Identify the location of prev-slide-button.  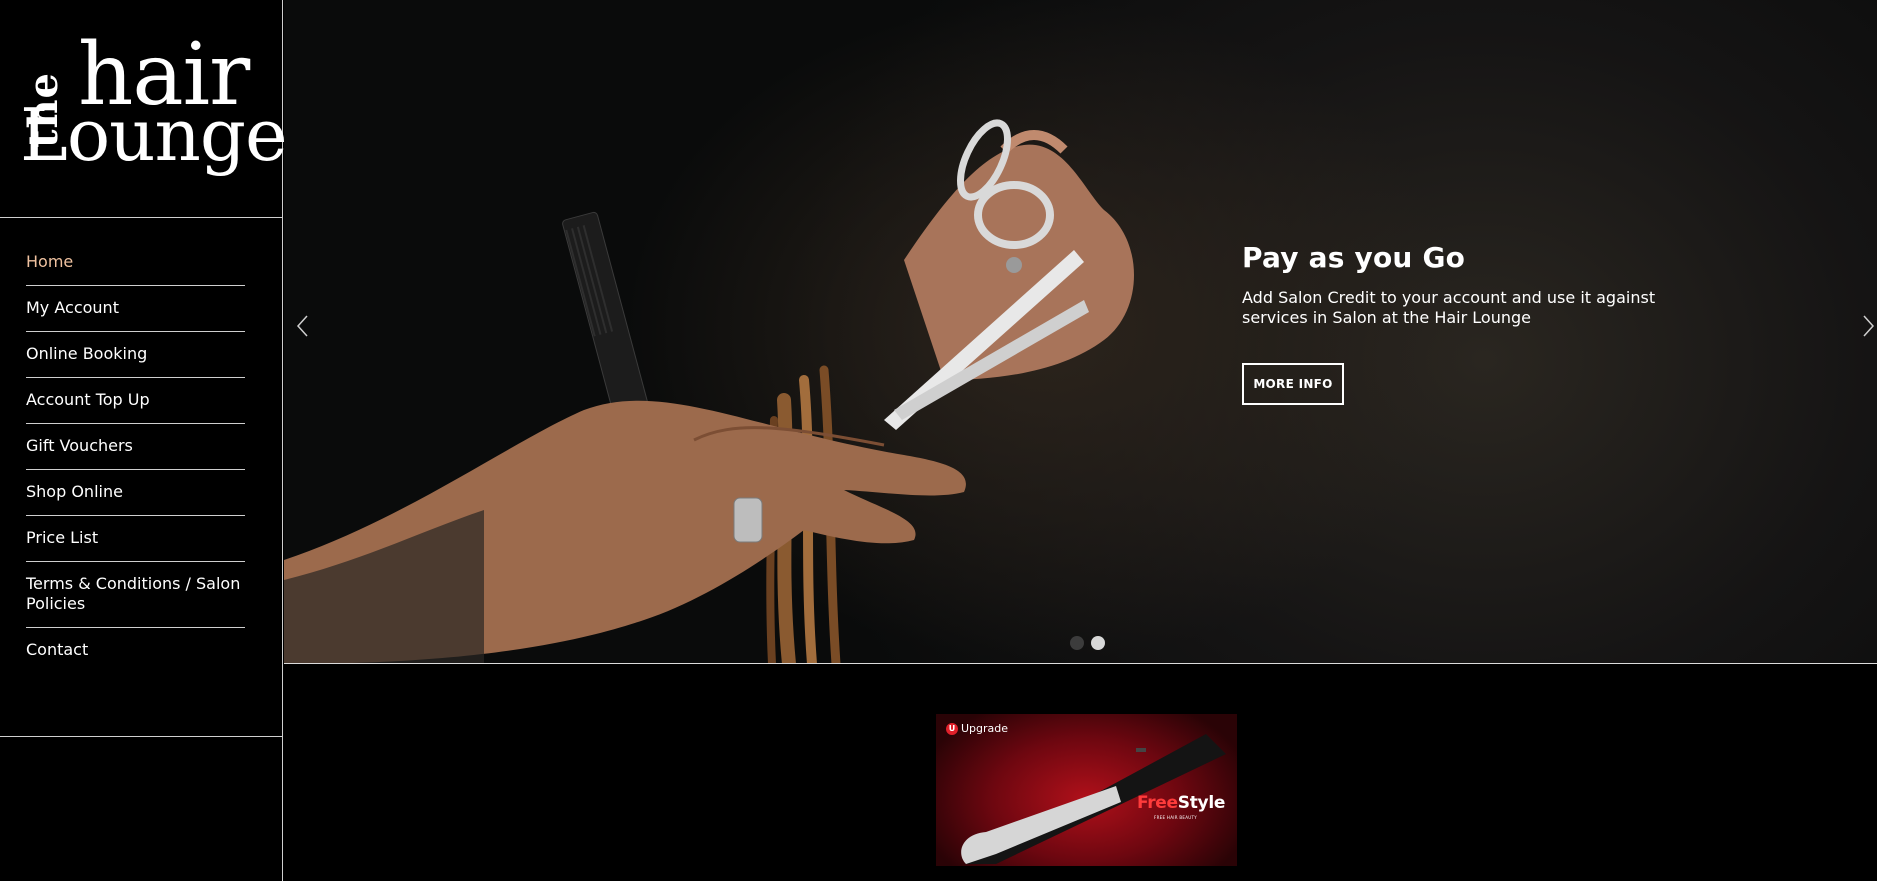
(304, 326).